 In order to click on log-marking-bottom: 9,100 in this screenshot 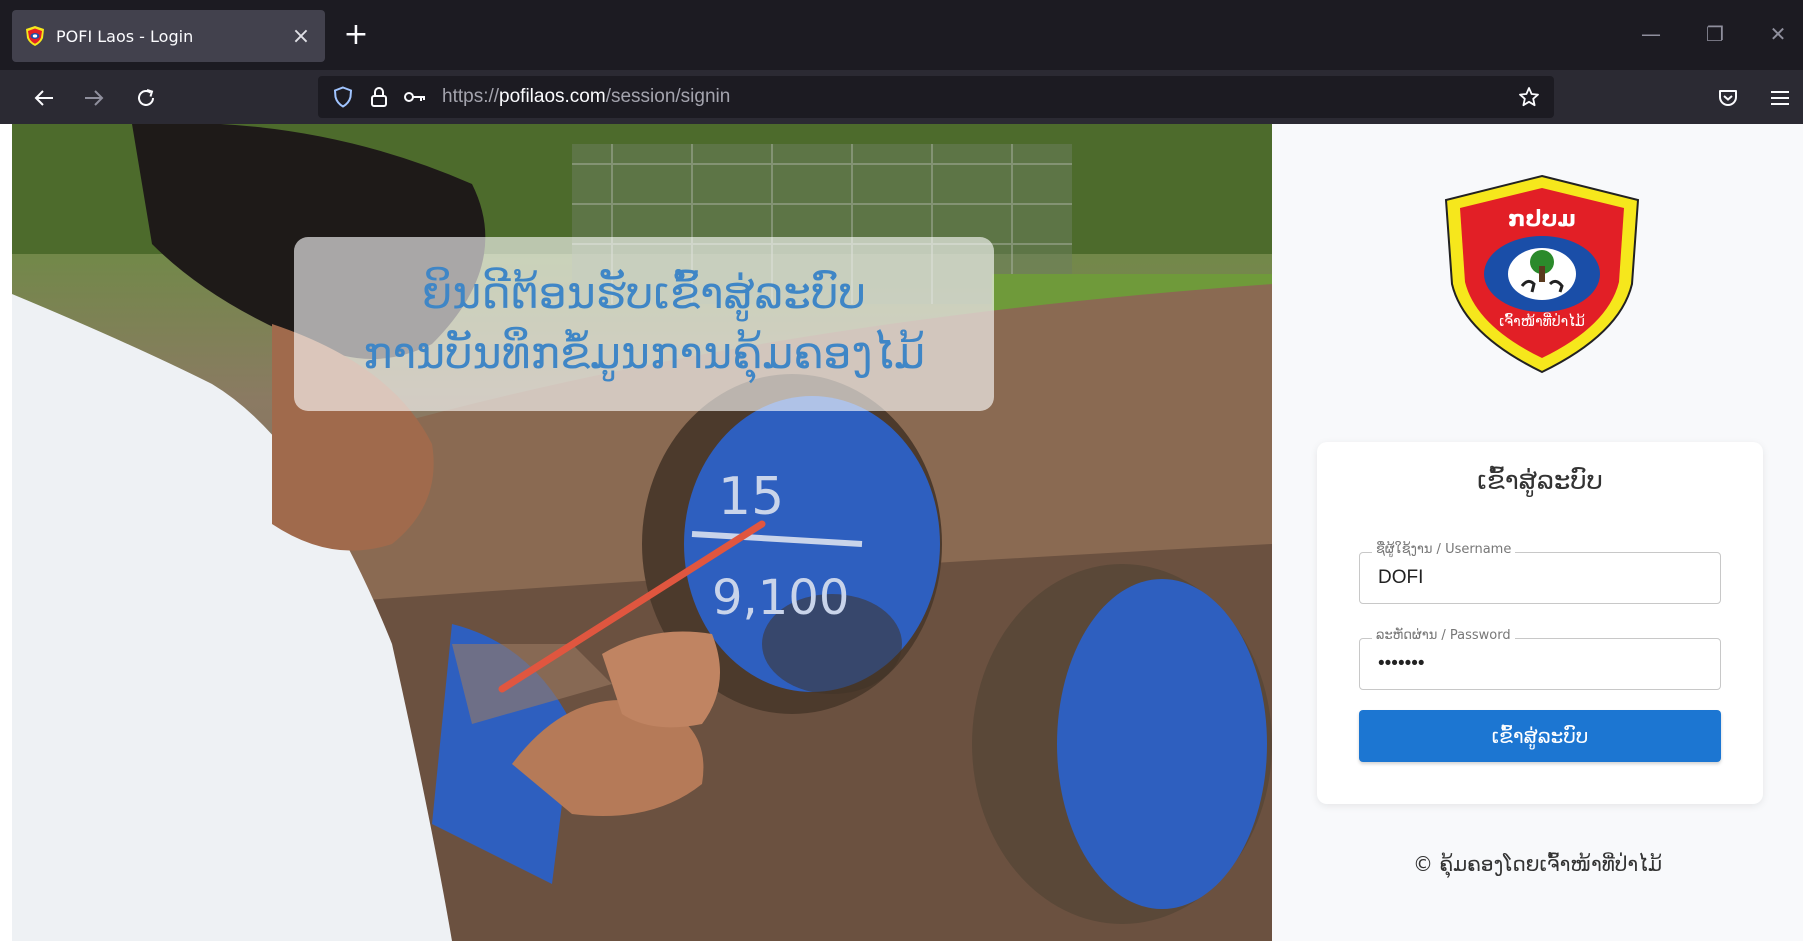, I will do `click(780, 598)`.